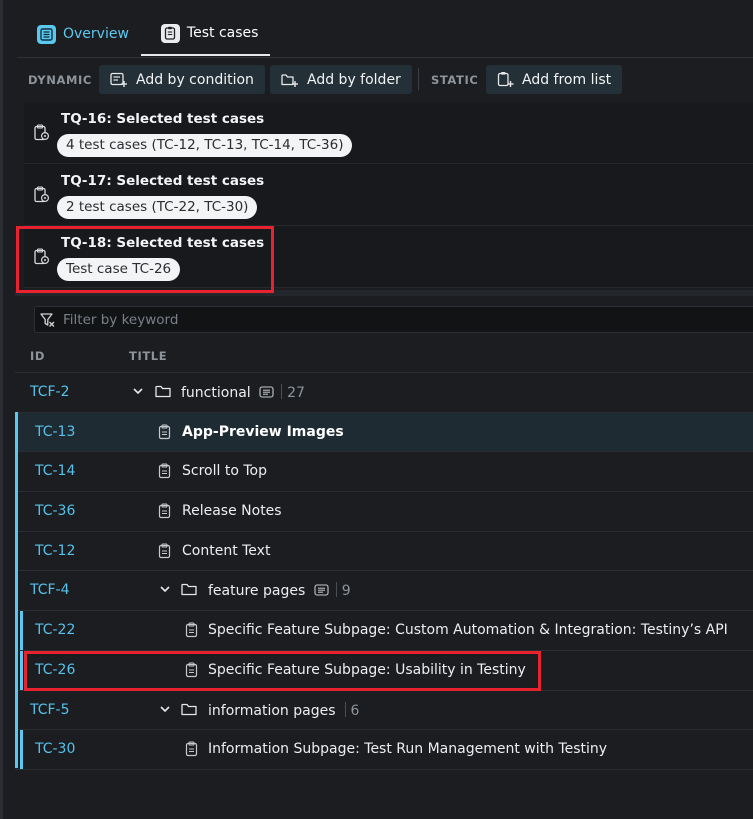  I want to click on add-condition-icon, so click(118, 79).